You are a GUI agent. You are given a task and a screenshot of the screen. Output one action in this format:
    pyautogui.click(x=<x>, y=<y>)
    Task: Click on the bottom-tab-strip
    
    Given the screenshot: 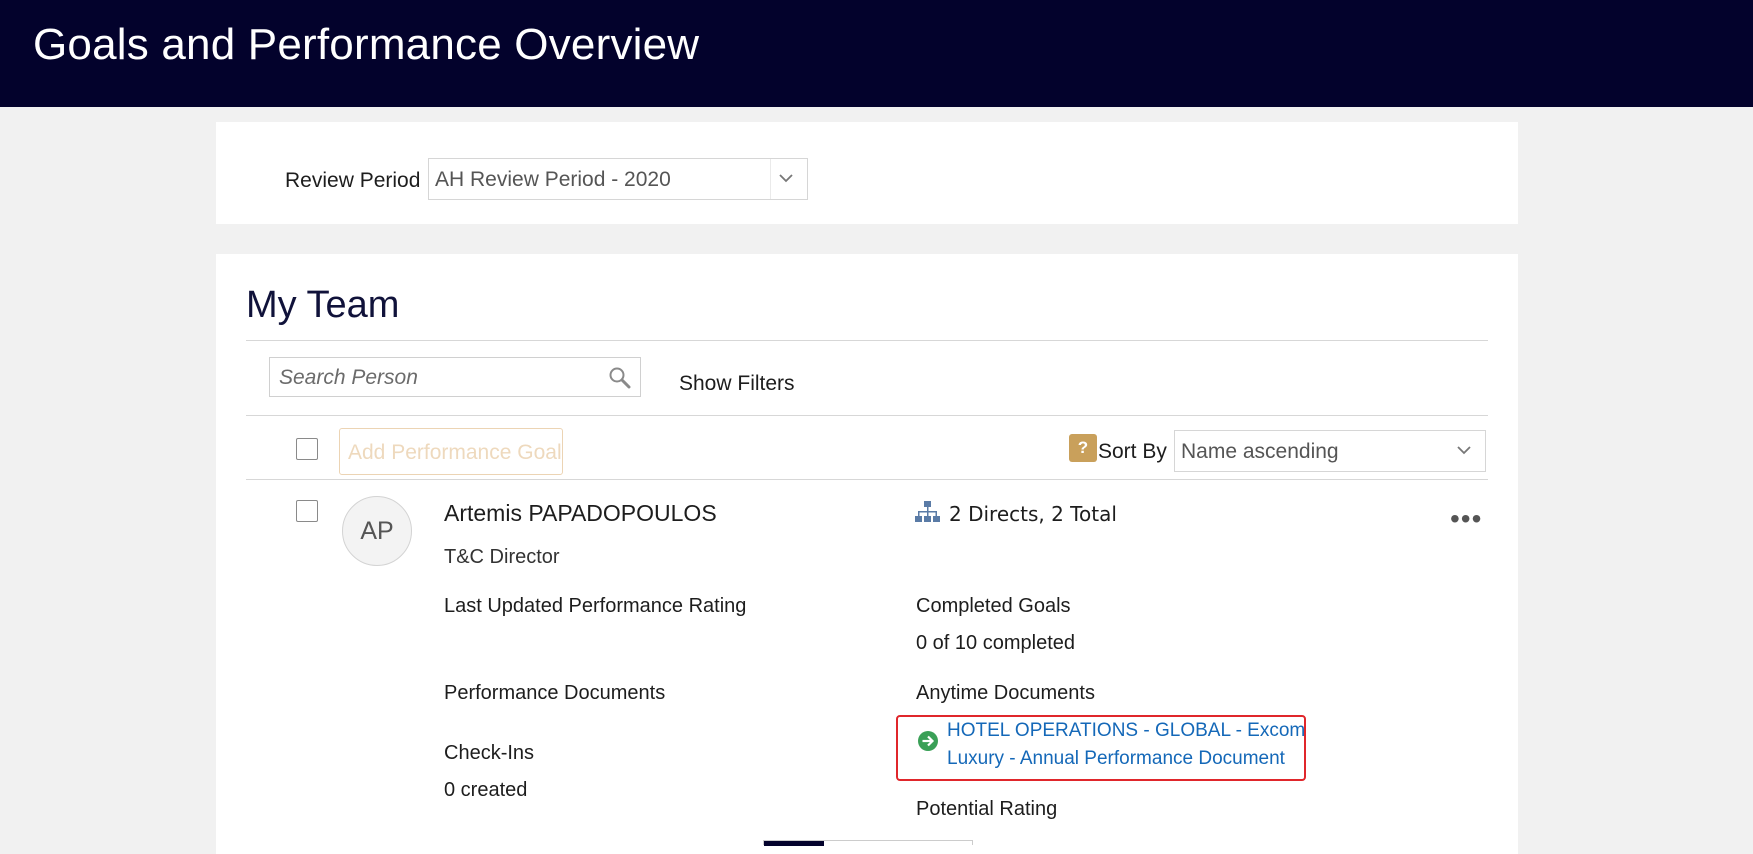 What is the action you would take?
    pyautogui.click(x=868, y=843)
    